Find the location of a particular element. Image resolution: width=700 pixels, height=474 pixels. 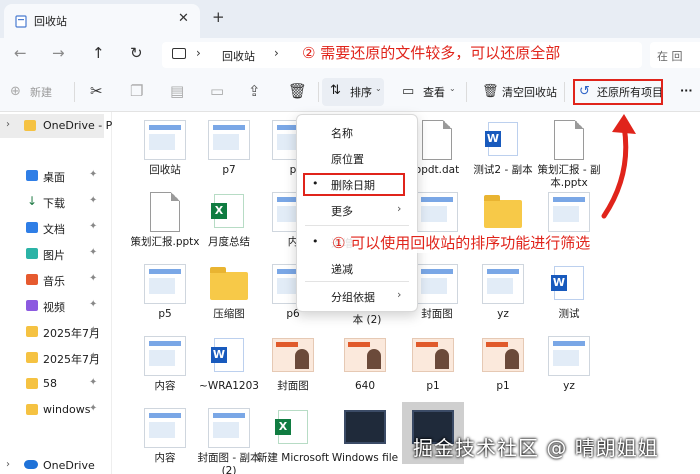

sidebar-item-onedrive: › OneDrive is located at coordinates (55, 464).